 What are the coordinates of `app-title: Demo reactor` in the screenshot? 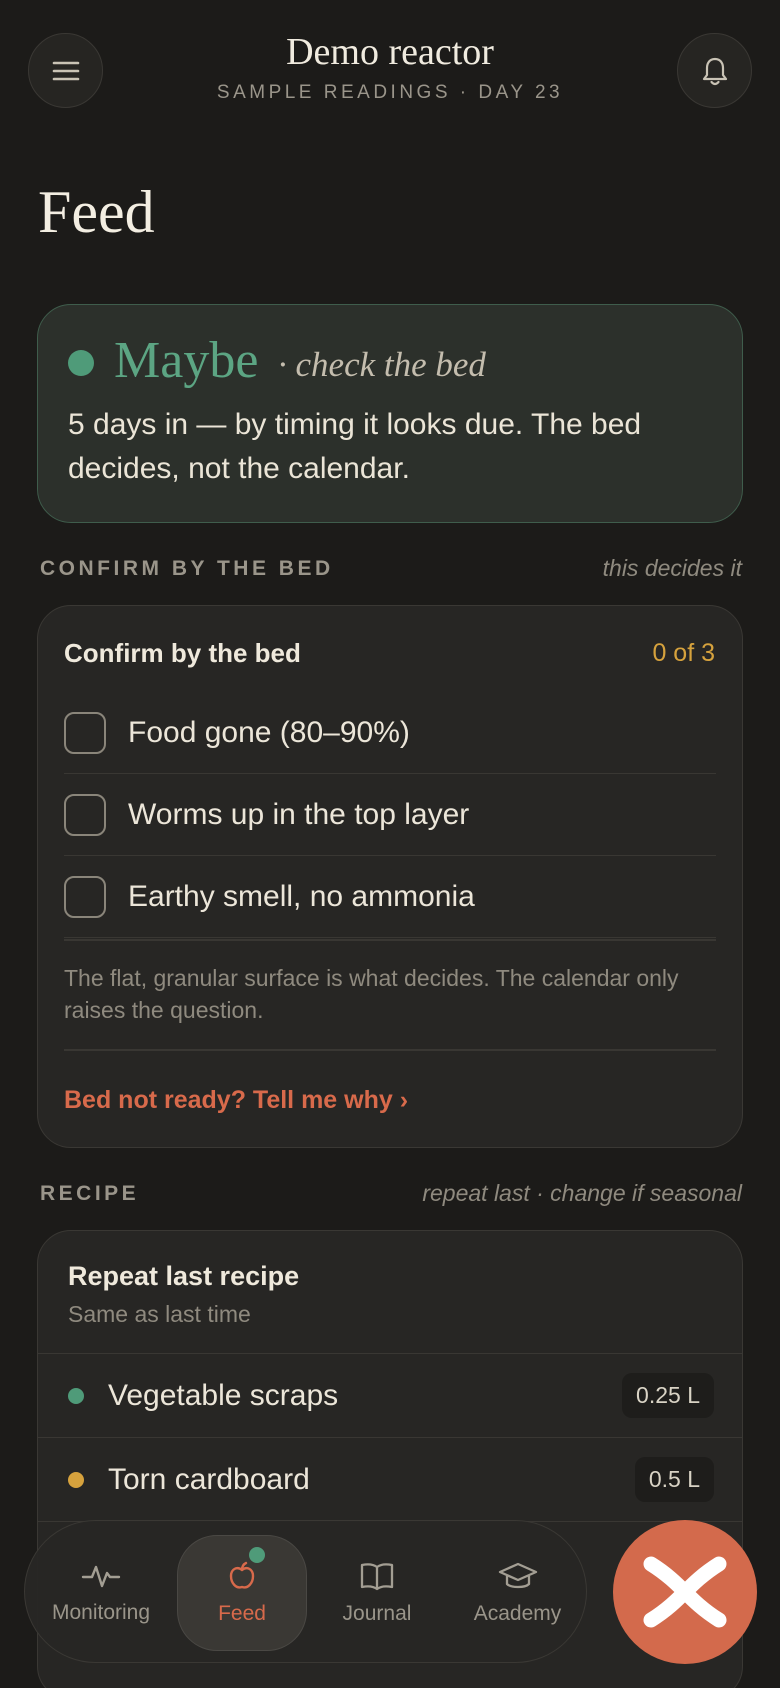 It's located at (390, 52).